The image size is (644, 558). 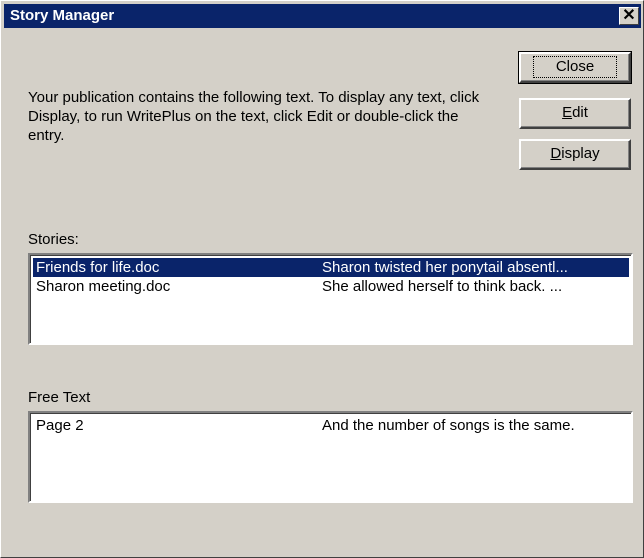 I want to click on story-name: Sharon meeting.doc, so click(x=103, y=286).